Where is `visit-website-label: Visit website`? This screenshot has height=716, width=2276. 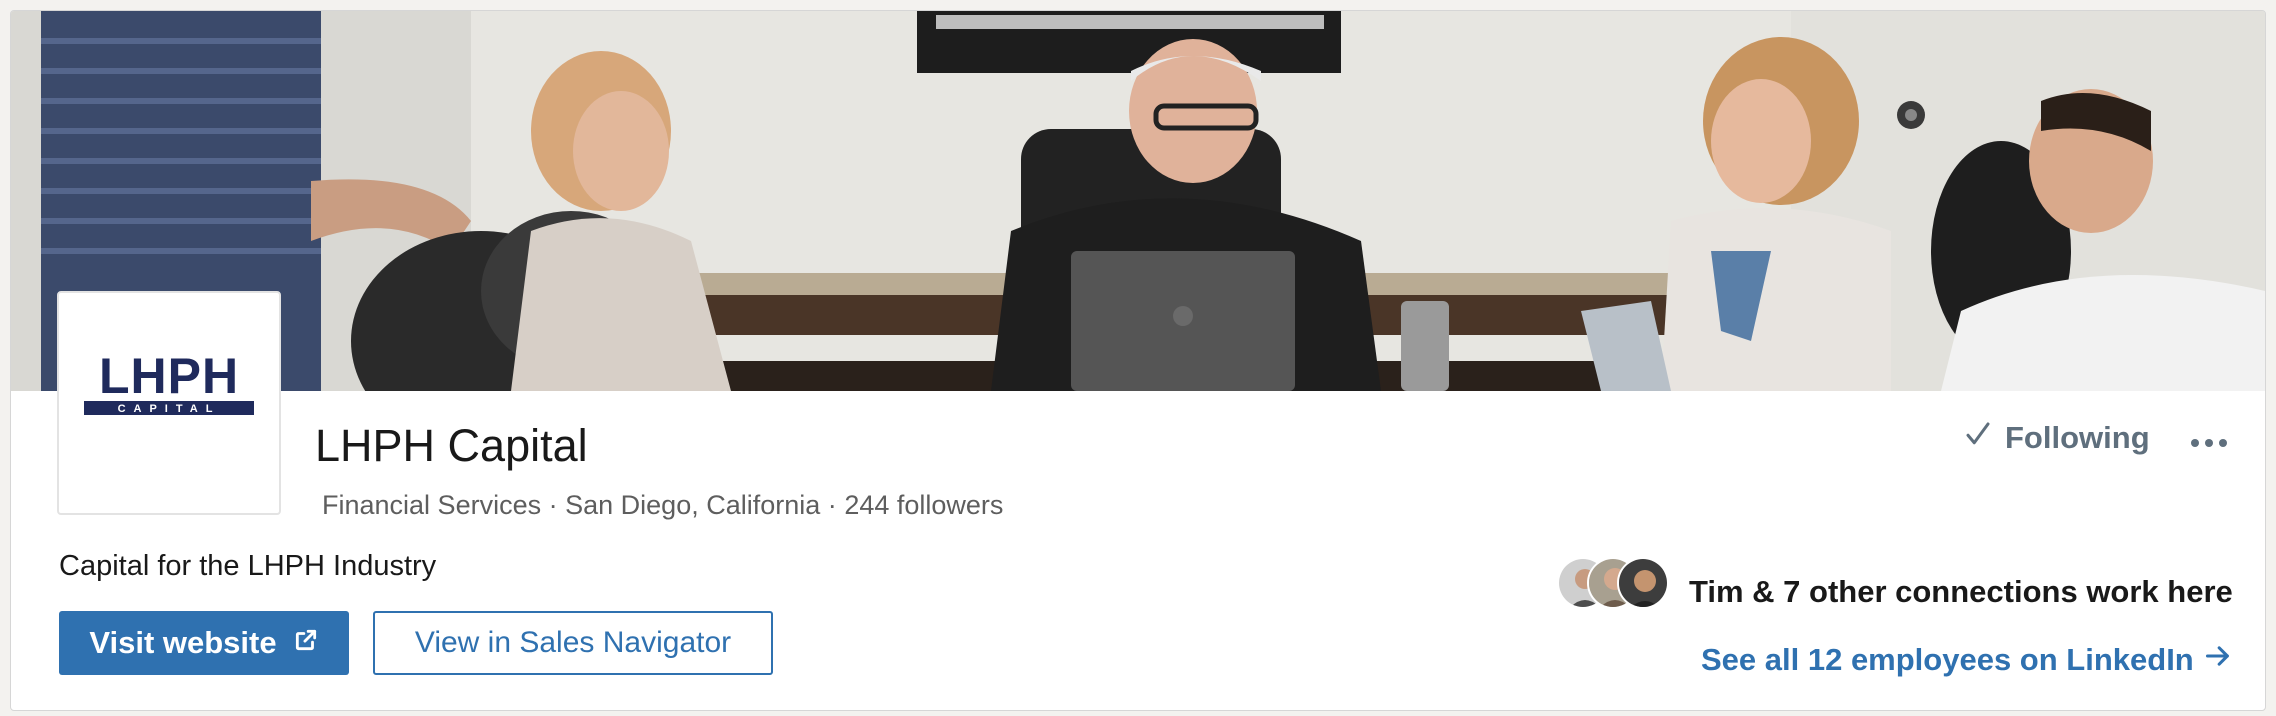
visit-website-label: Visit website is located at coordinates (183, 642).